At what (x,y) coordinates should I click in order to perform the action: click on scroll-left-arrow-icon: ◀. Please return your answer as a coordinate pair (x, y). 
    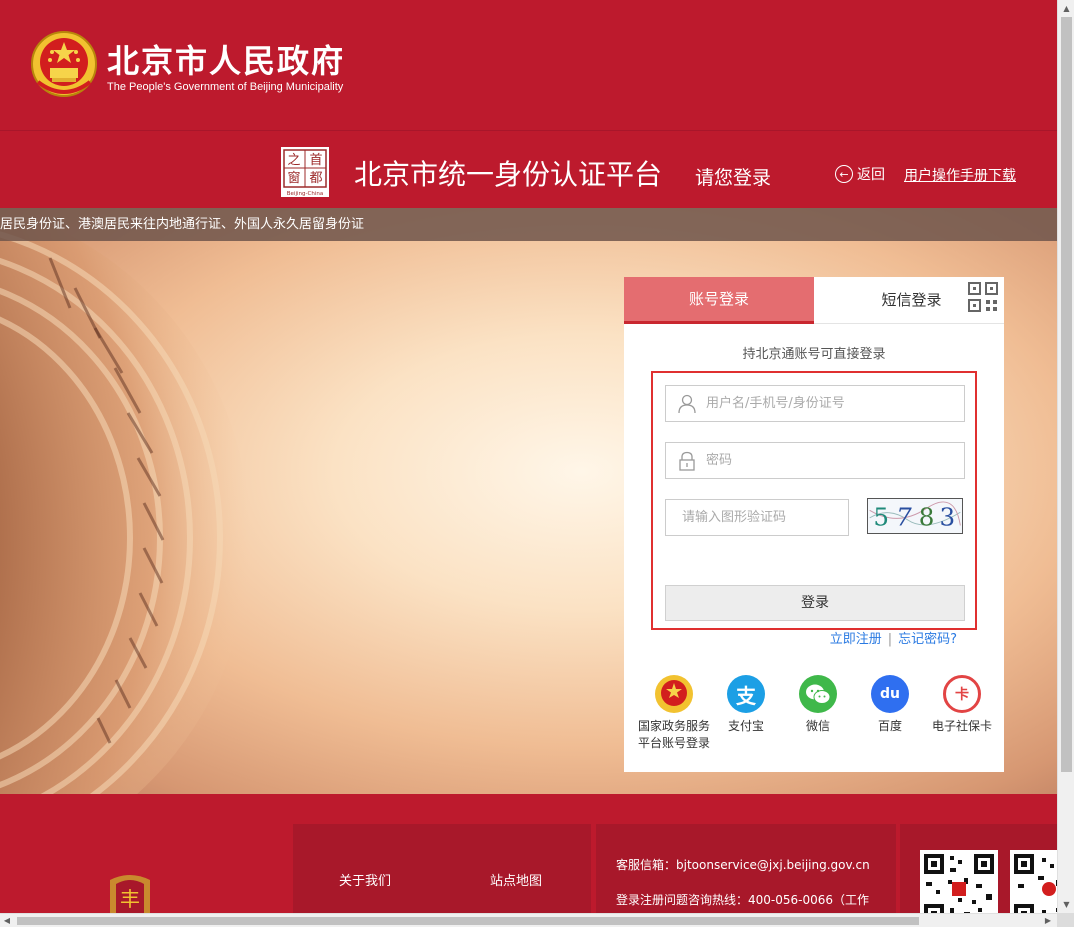
    Looking at the image, I should click on (7, 921).